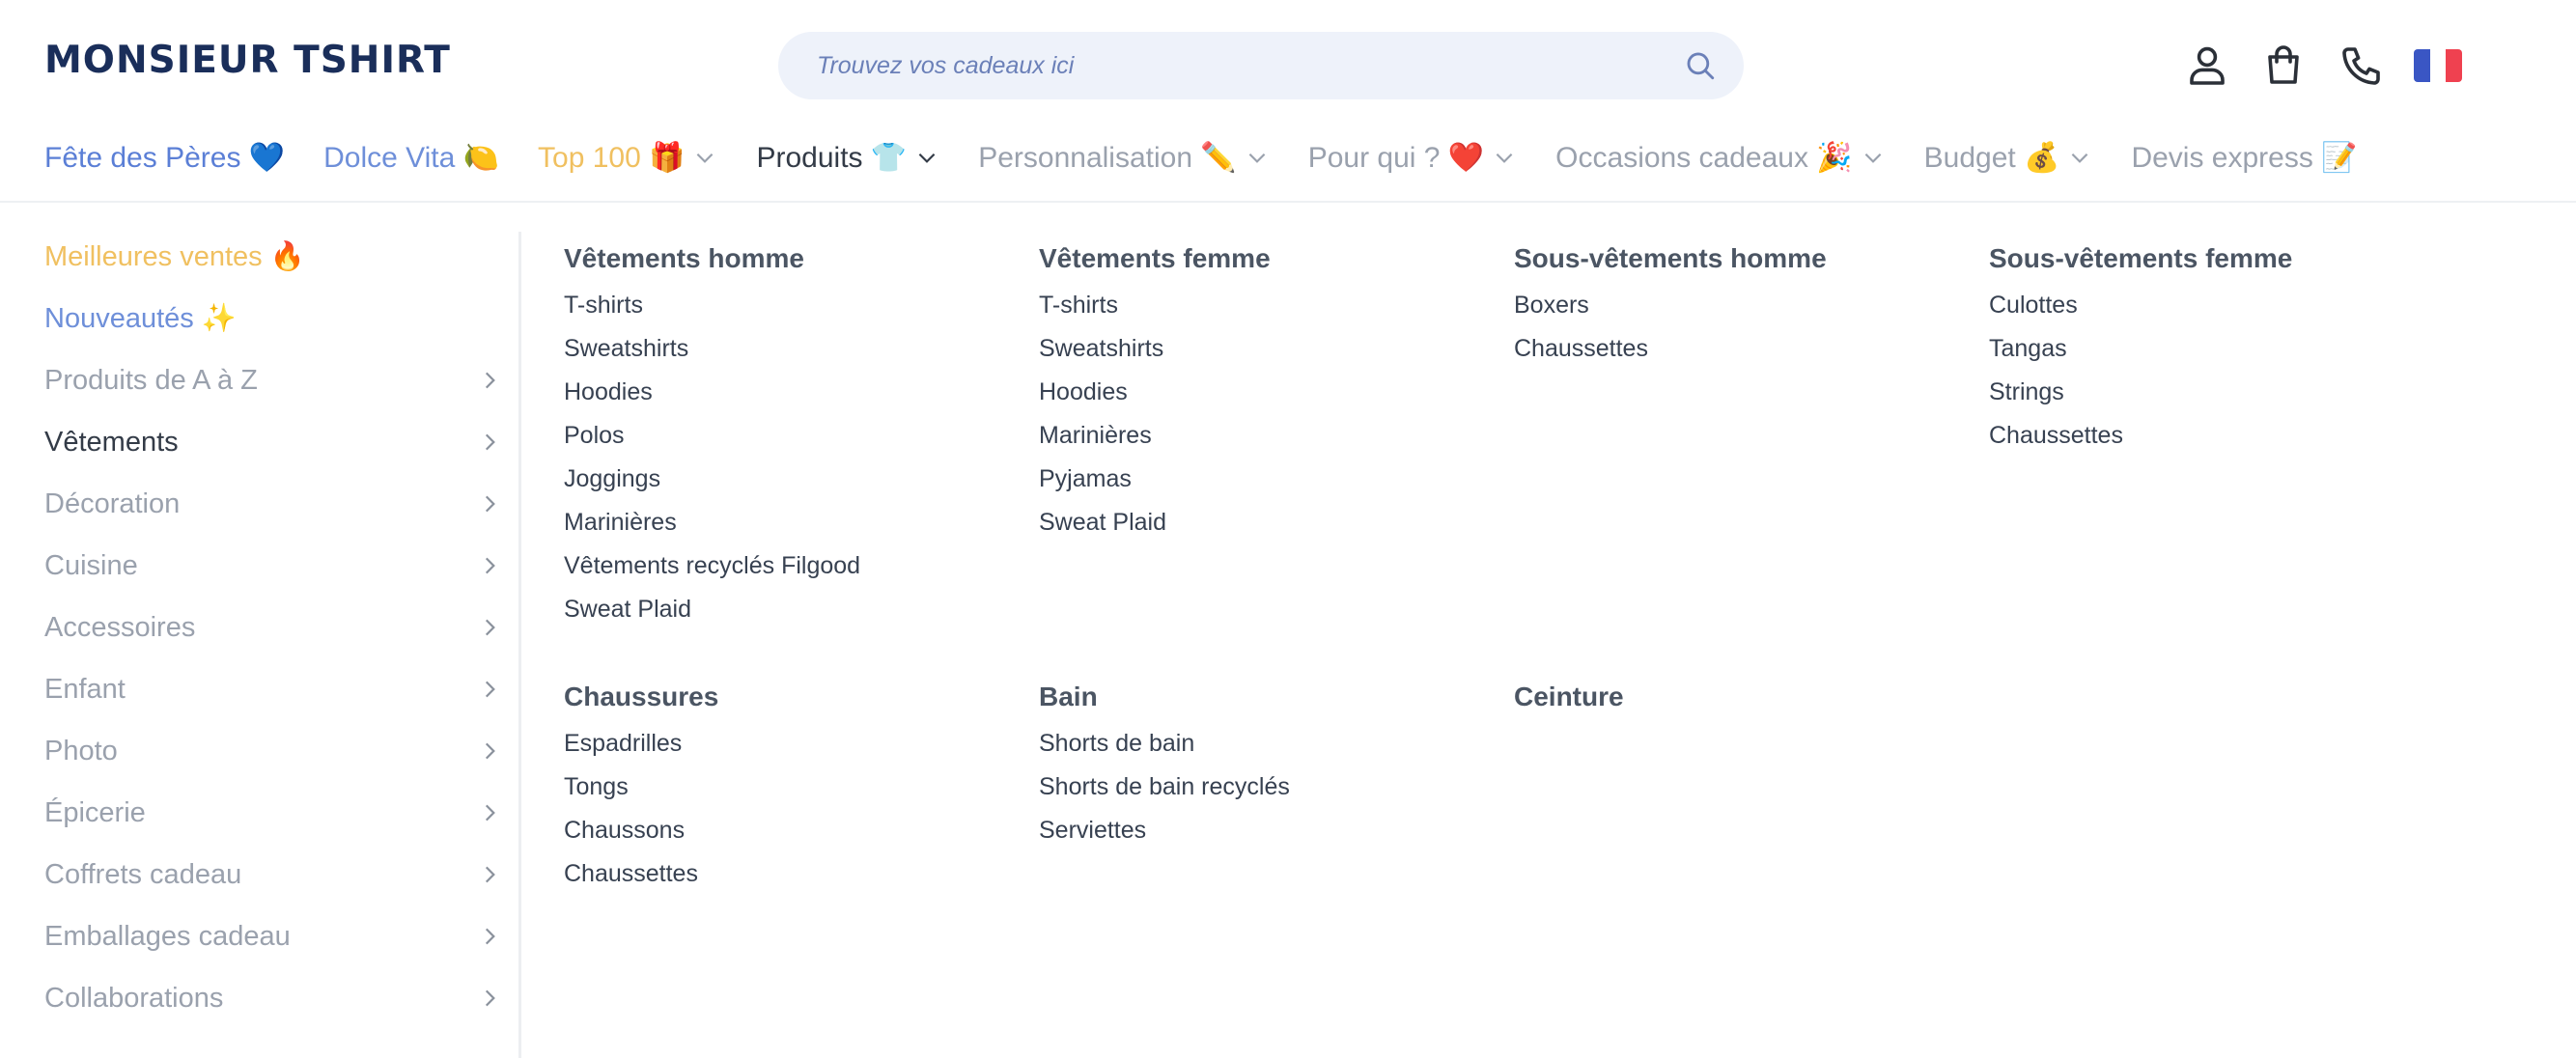 This screenshot has height=1058, width=2576. Describe the element at coordinates (2056, 392) in the screenshot. I see `category-link: Strings` at that location.